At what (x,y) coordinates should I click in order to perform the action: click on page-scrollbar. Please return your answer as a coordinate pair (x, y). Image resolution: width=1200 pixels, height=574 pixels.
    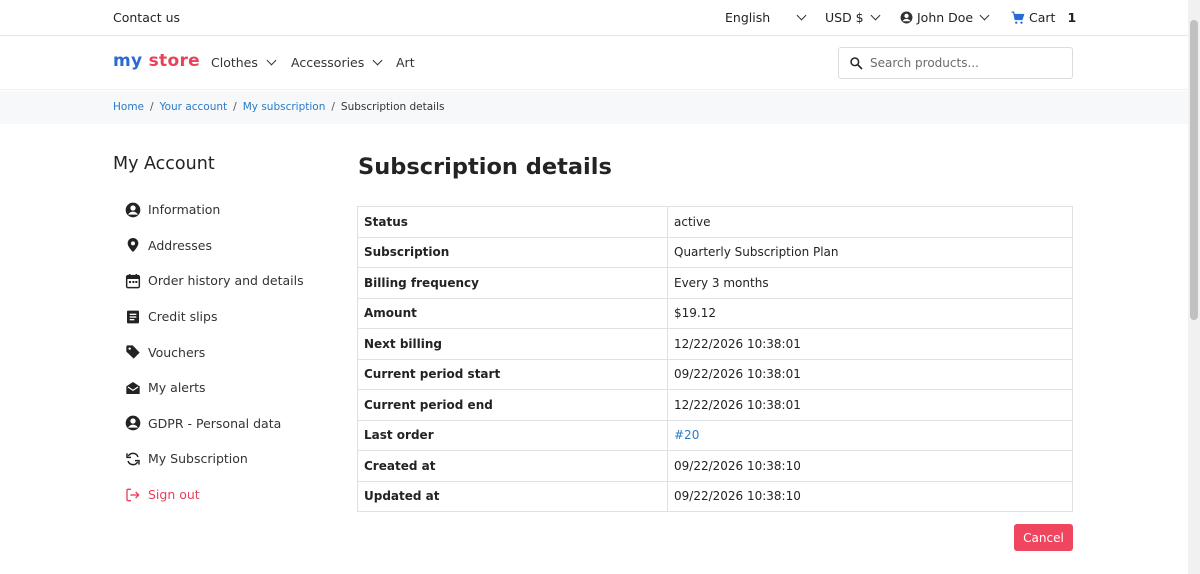
    Looking at the image, I should click on (1194, 287).